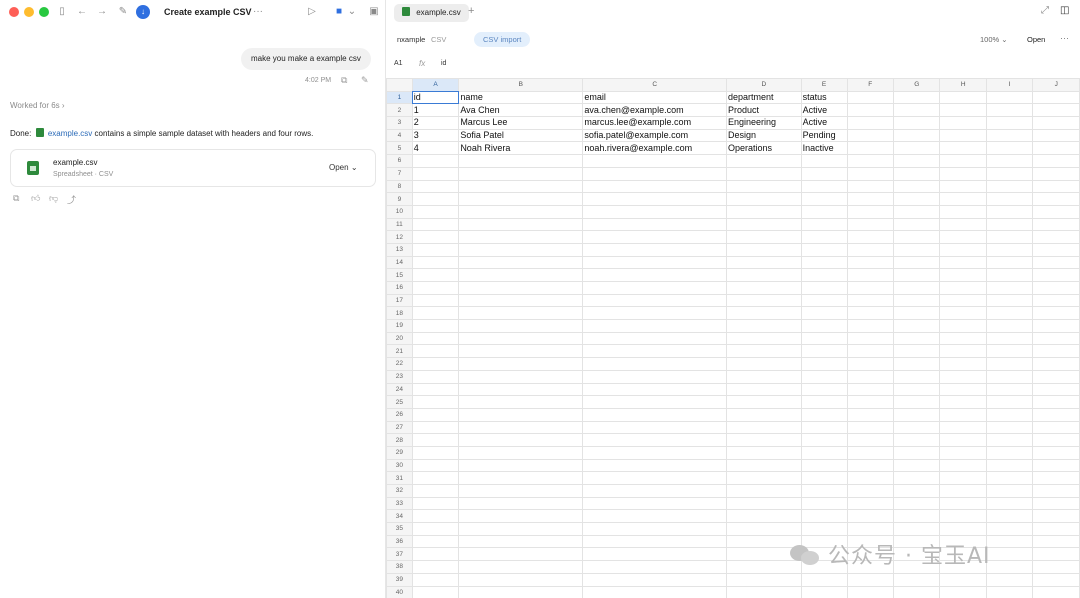  What do you see at coordinates (435, 376) in the screenshot?
I see `cell-a23` at bounding box center [435, 376].